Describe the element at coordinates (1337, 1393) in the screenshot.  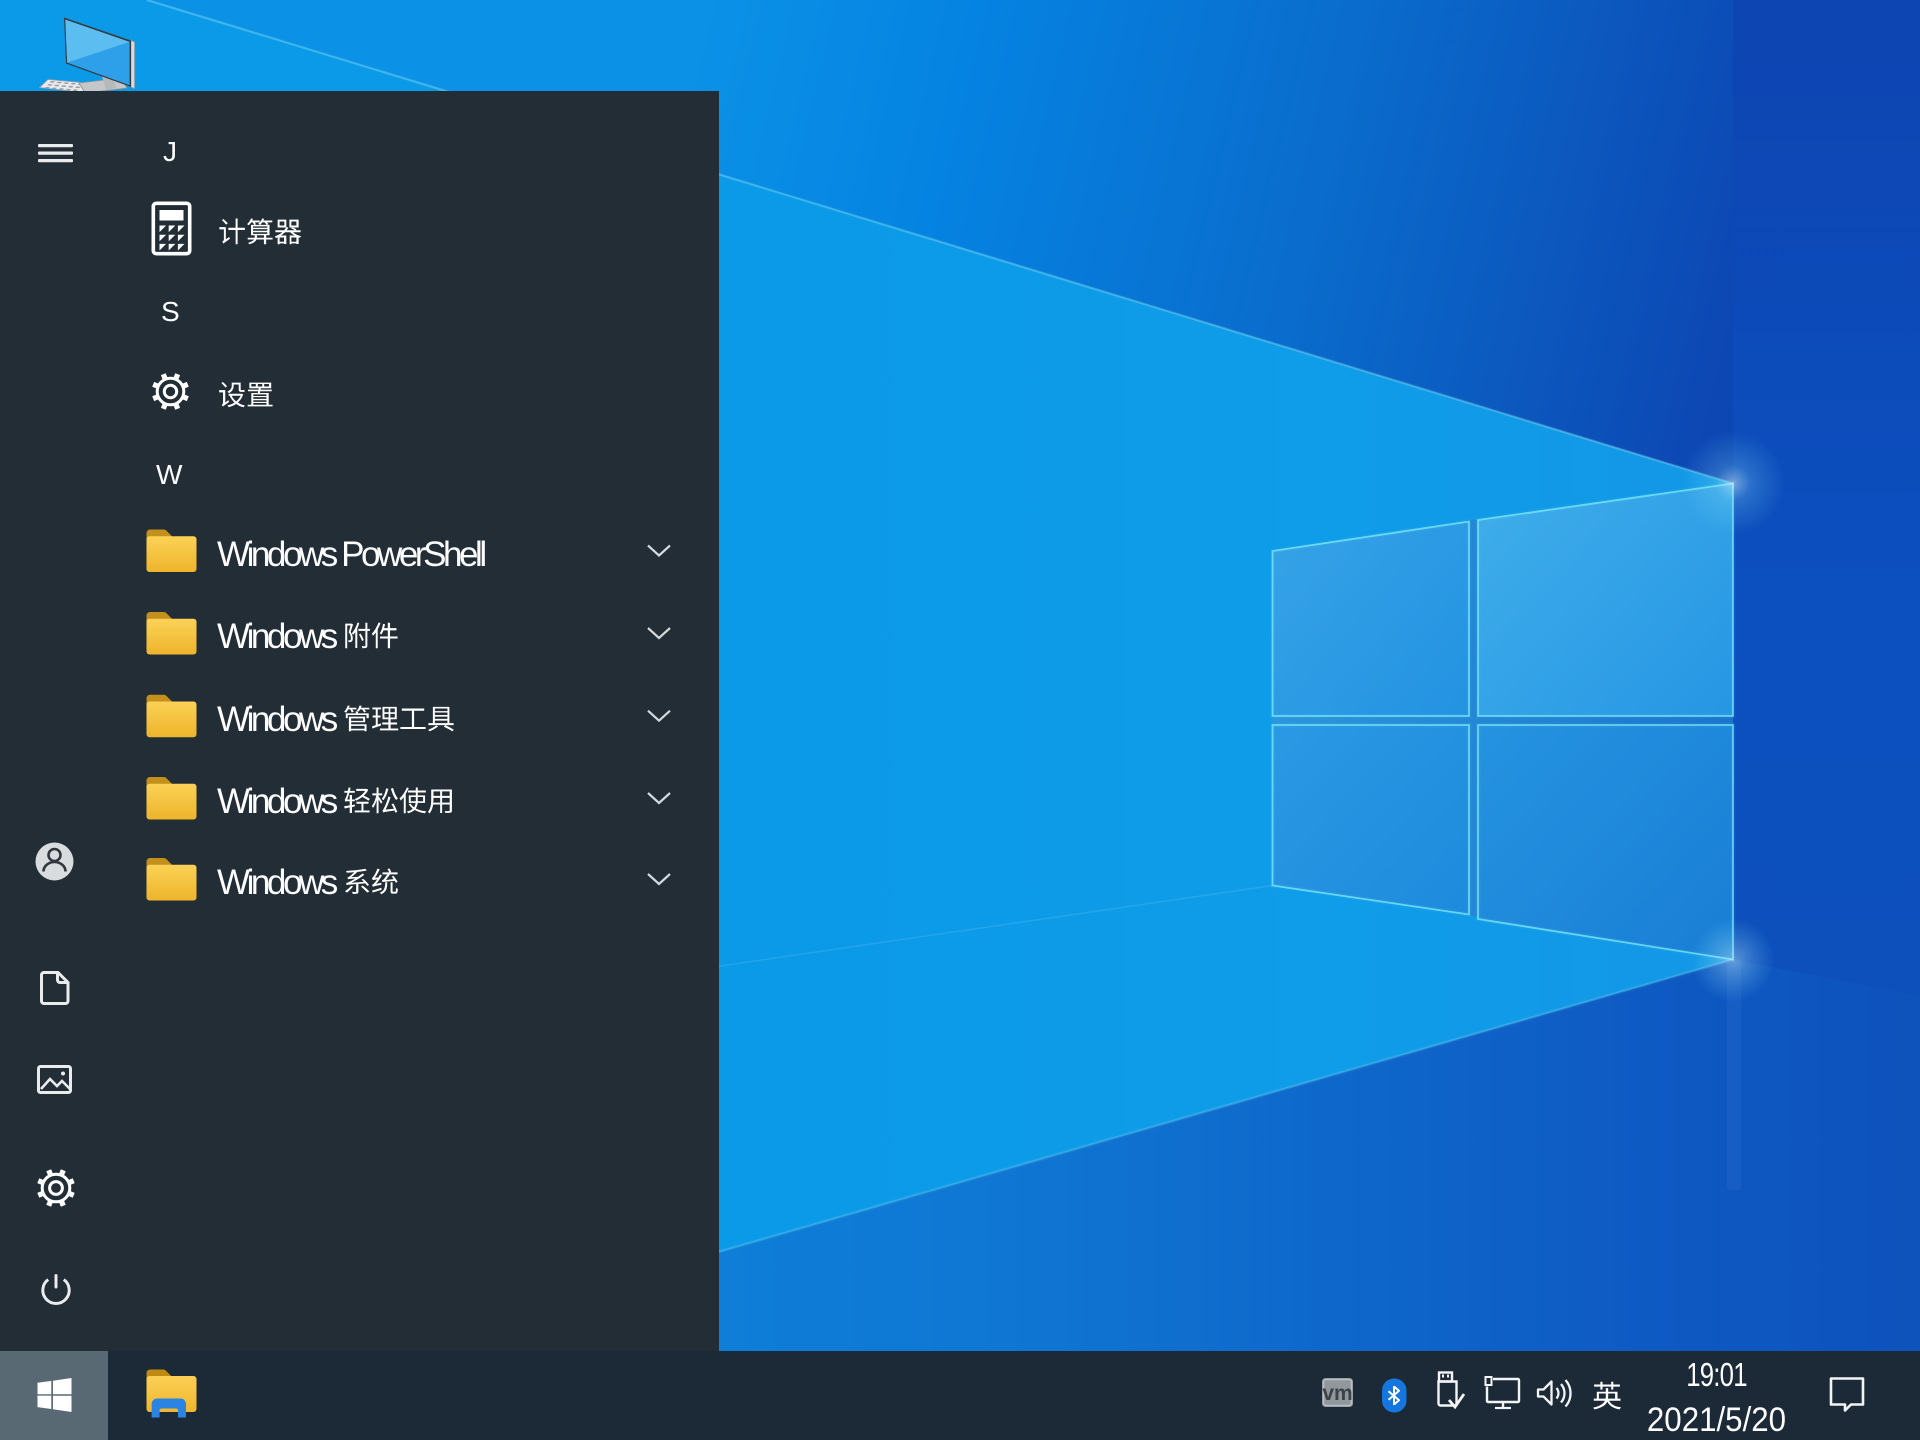
I see `svg-text: vm` at that location.